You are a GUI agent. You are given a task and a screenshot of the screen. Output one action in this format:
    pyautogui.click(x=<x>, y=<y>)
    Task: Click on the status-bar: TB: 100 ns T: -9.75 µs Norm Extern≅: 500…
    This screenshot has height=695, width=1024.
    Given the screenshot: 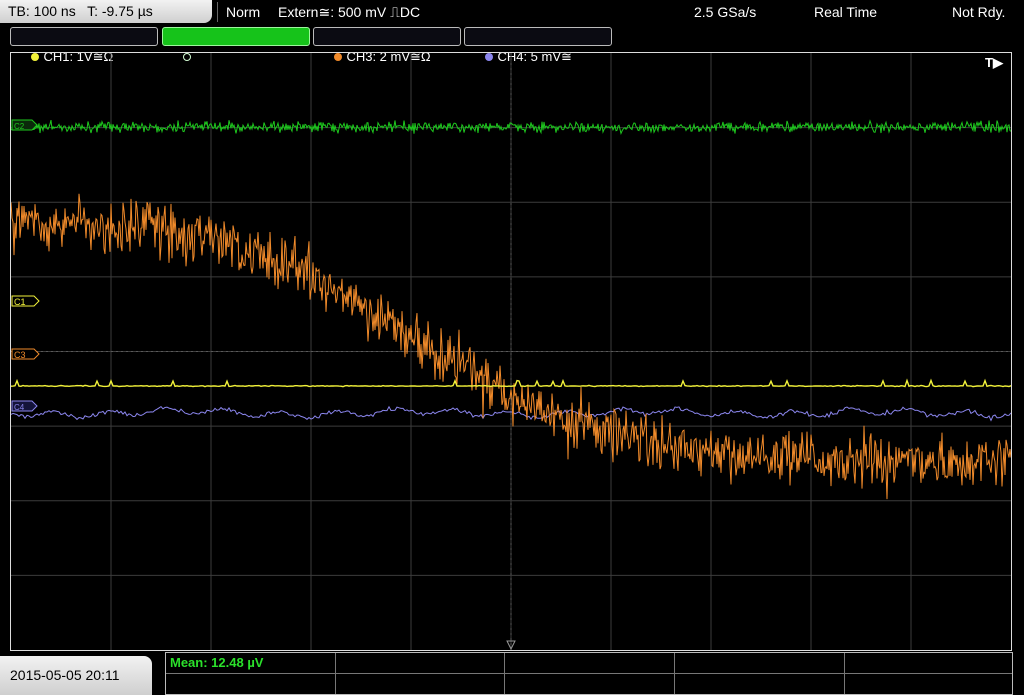 What is the action you would take?
    pyautogui.click(x=512, y=12)
    